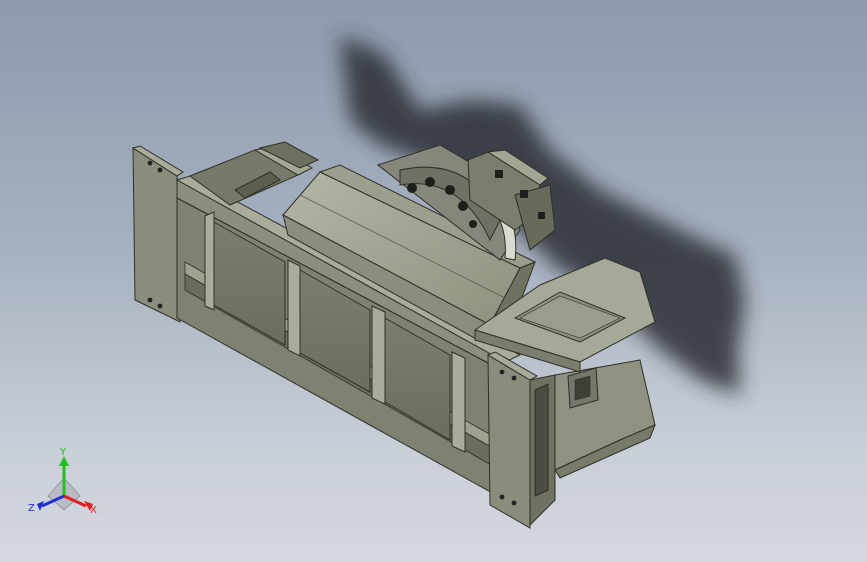 Image resolution: width=867 pixels, height=562 pixels. I want to click on left-end-plate, so click(157, 234).